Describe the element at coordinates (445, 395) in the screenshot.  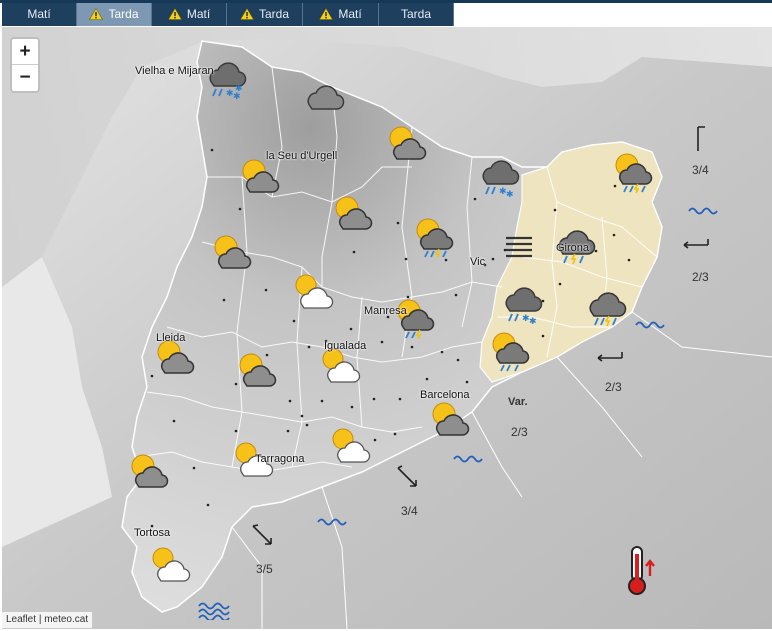
I see `city-label-barcelona: Barcelona` at that location.